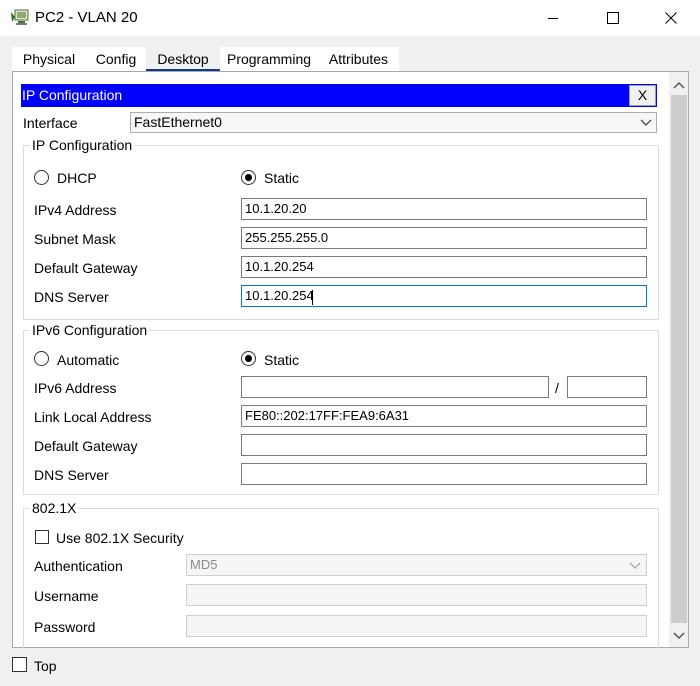 The width and height of the screenshot is (700, 686). Describe the element at coordinates (71, 297) in the screenshot. I see `ipv4-dns-label: DNS Server` at that location.